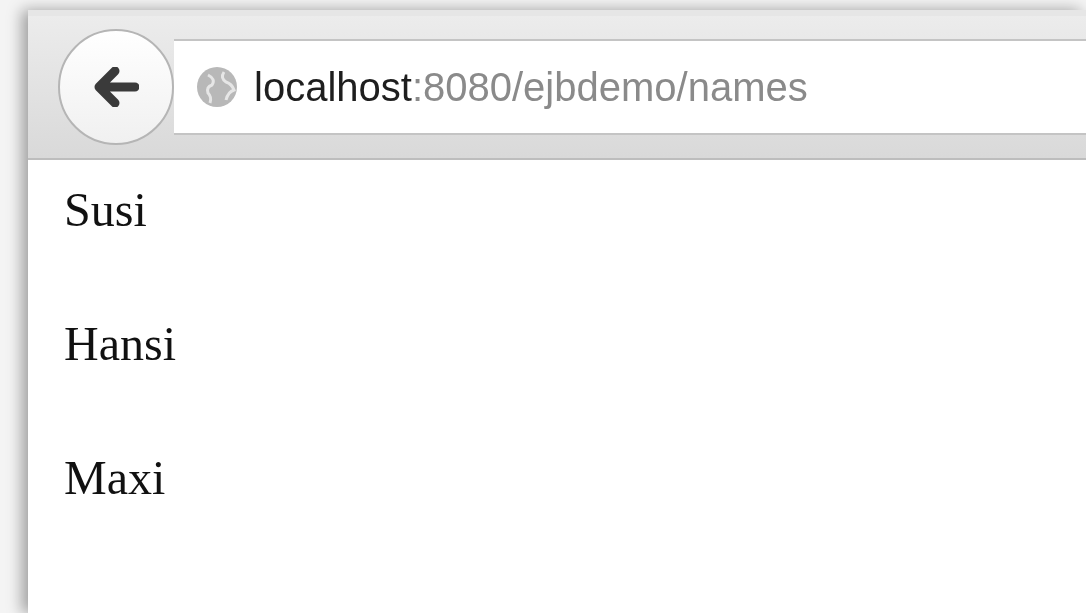 The width and height of the screenshot is (1086, 613). Describe the element at coordinates (115, 478) in the screenshot. I see `name-text: Maxi` at that location.